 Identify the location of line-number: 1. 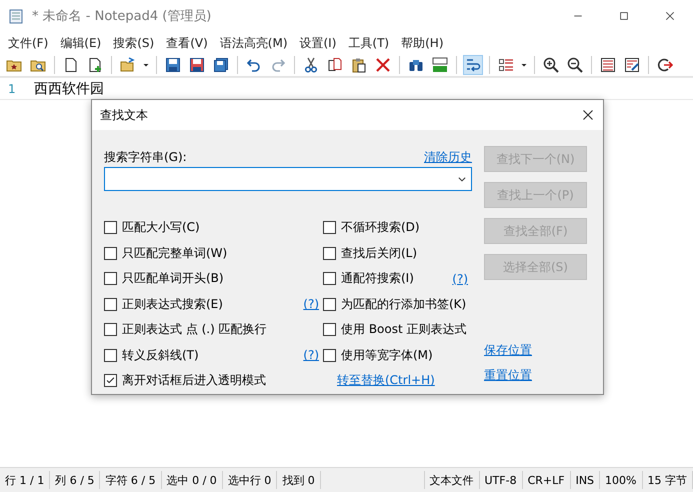
(12, 89).